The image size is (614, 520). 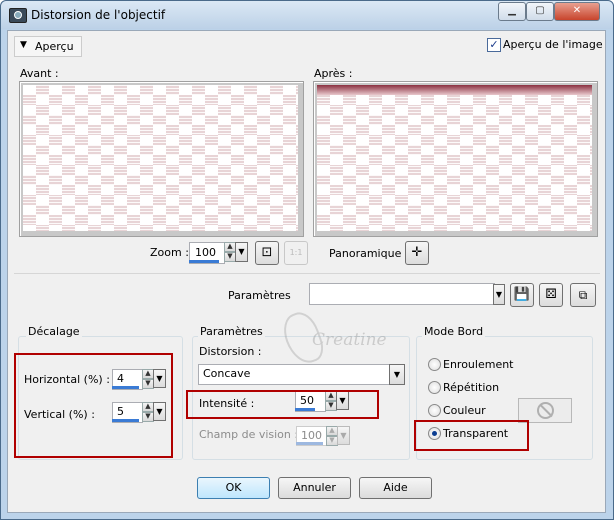 What do you see at coordinates (540, 11) in the screenshot?
I see `maximize-button: ▢` at bounding box center [540, 11].